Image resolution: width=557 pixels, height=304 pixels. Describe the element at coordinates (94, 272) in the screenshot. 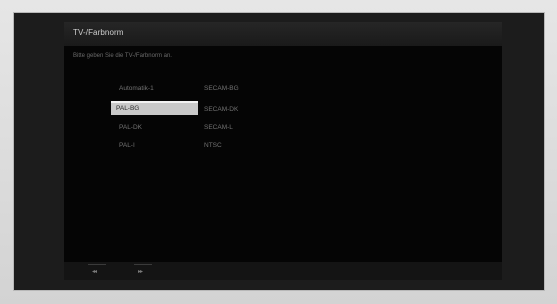

I see `rewind-icon: ◂◂` at that location.